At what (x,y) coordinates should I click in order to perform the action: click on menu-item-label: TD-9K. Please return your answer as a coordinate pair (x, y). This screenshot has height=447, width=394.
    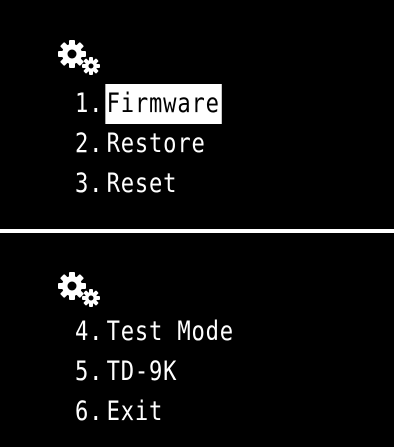
    Looking at the image, I should click on (142, 371).